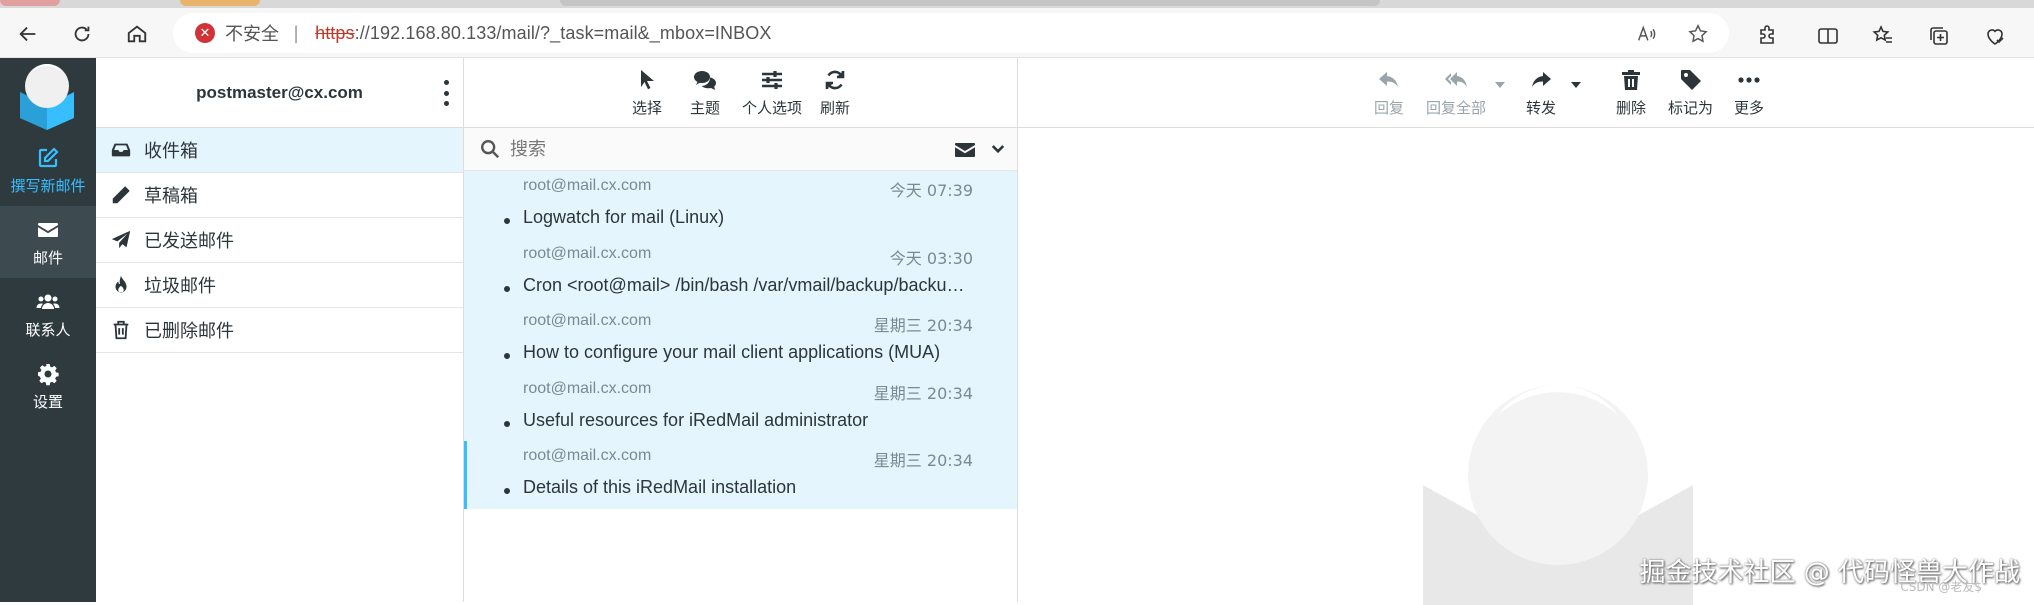 The image size is (2034, 605). I want to click on message-date: 今天 07:39, so click(931, 190).